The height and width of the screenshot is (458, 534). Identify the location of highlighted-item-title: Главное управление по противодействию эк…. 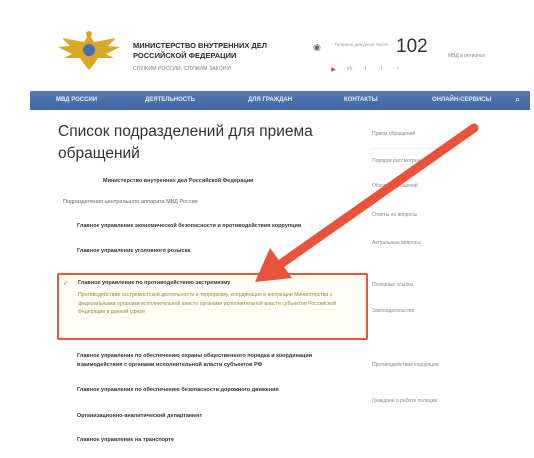
(154, 283).